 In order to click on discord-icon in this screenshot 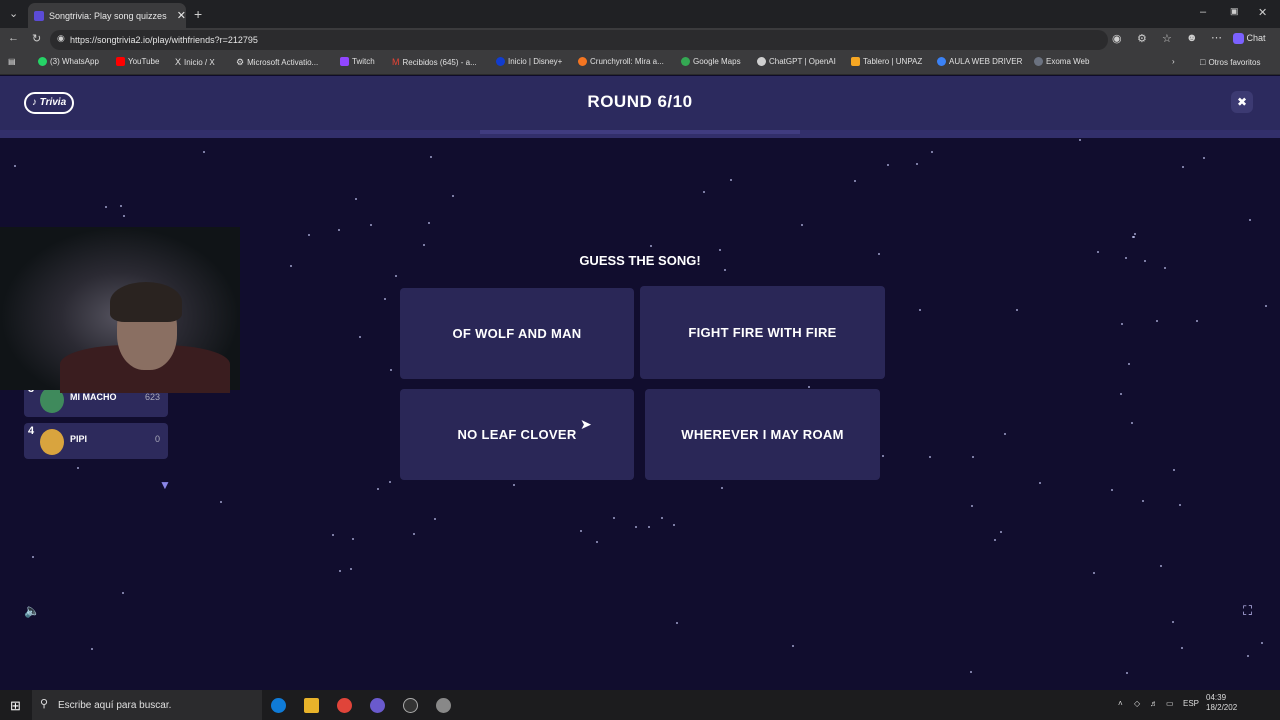, I will do `click(377, 705)`.